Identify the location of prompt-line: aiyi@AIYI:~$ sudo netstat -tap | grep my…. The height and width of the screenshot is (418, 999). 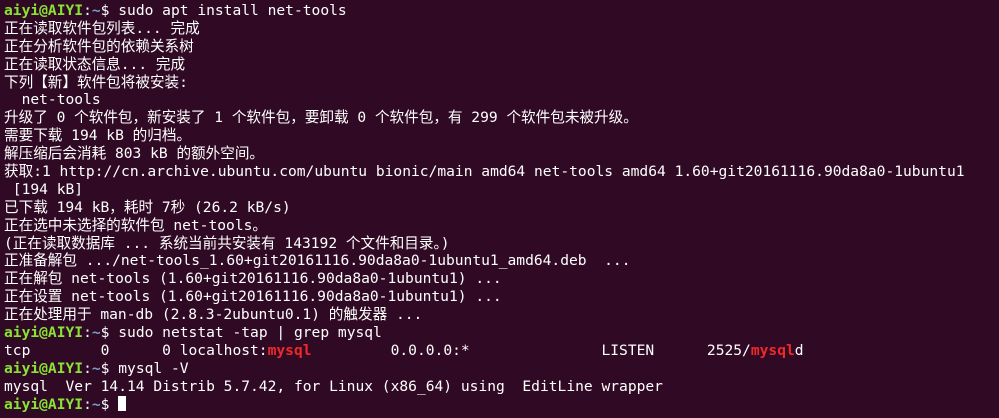
(499, 333).